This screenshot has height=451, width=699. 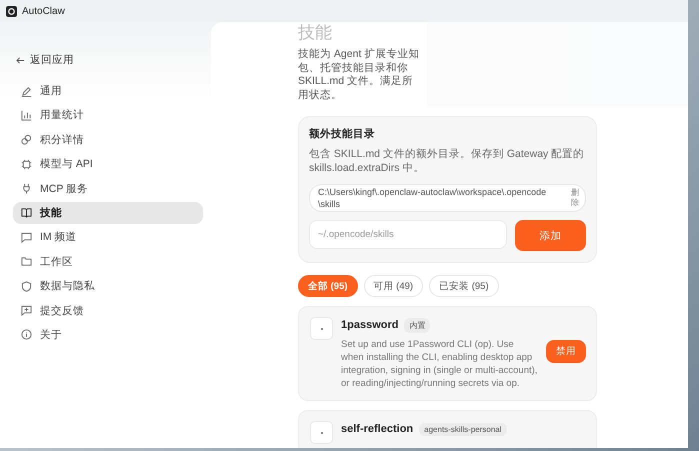 I want to click on sidebar-item: 数据与隐私, so click(x=108, y=286).